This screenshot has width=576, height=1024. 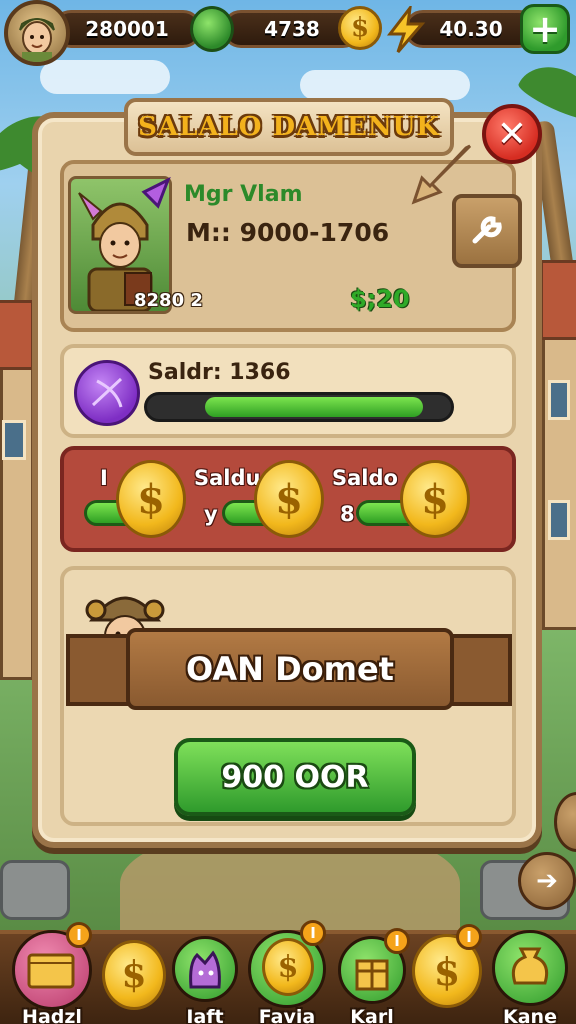 What do you see at coordinates (156, 192) in the screenshot?
I see `purple-gem-icon` at bounding box center [156, 192].